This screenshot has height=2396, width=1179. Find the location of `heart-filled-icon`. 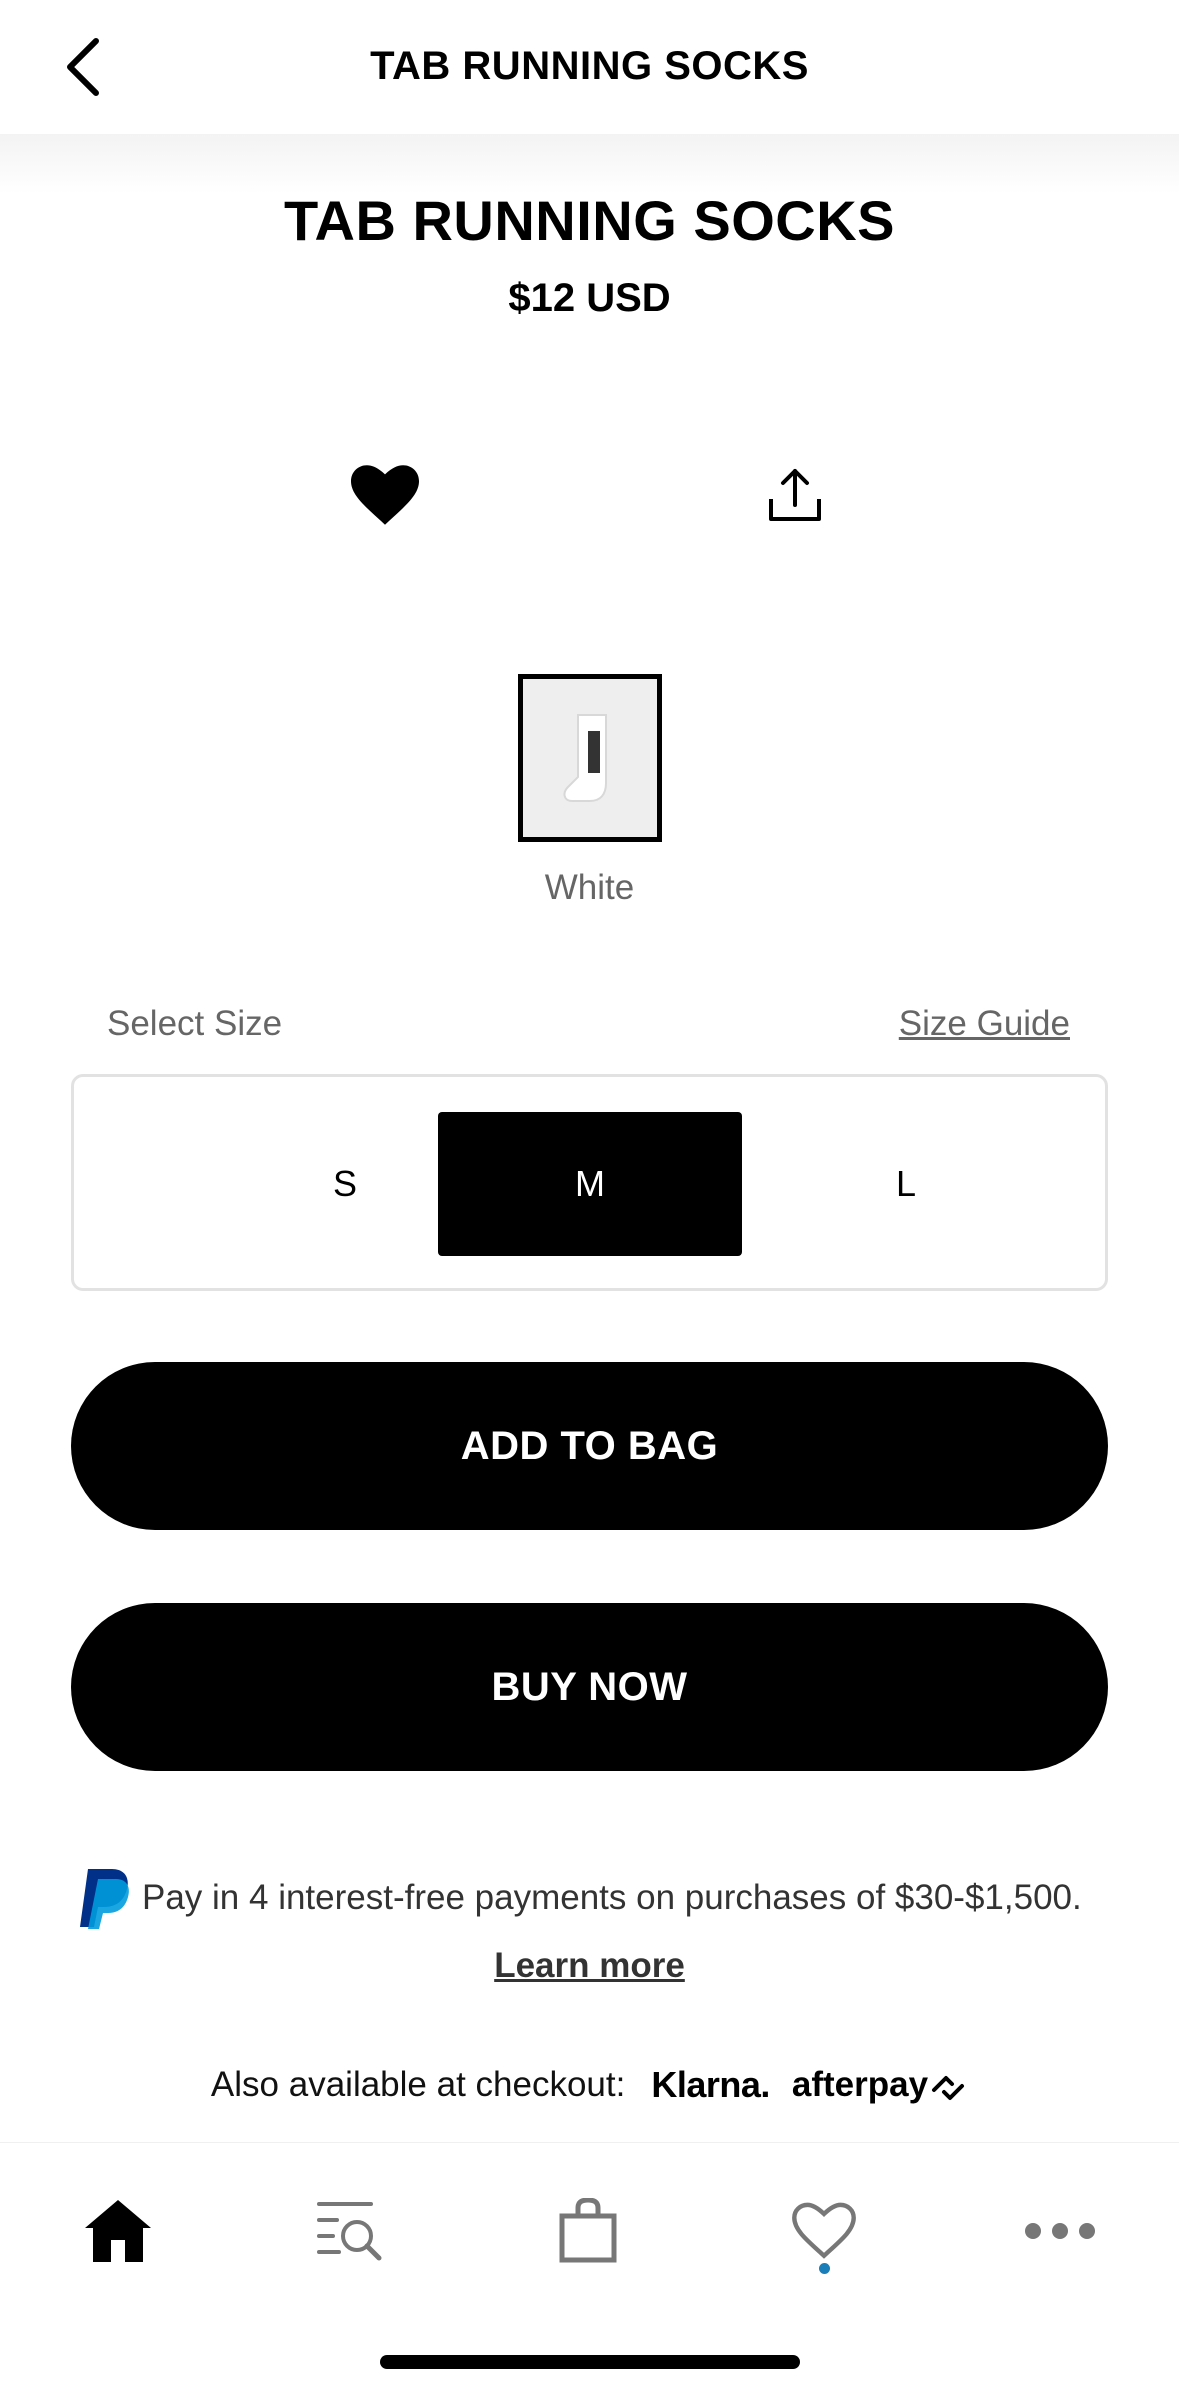

heart-filled-icon is located at coordinates (385, 495).